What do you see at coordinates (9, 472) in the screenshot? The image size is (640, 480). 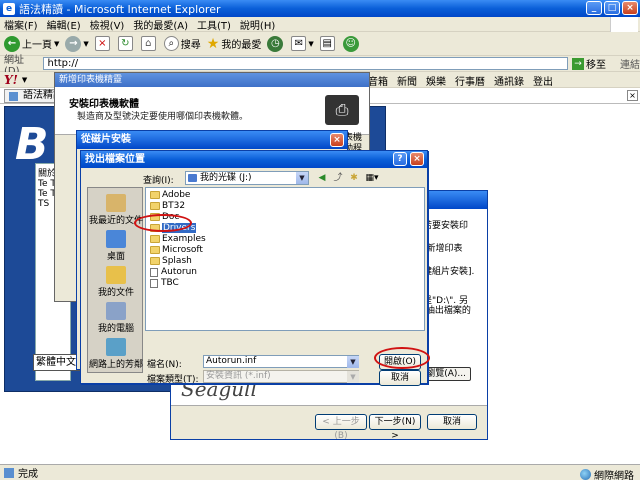 I see `page-icon` at bounding box center [9, 472].